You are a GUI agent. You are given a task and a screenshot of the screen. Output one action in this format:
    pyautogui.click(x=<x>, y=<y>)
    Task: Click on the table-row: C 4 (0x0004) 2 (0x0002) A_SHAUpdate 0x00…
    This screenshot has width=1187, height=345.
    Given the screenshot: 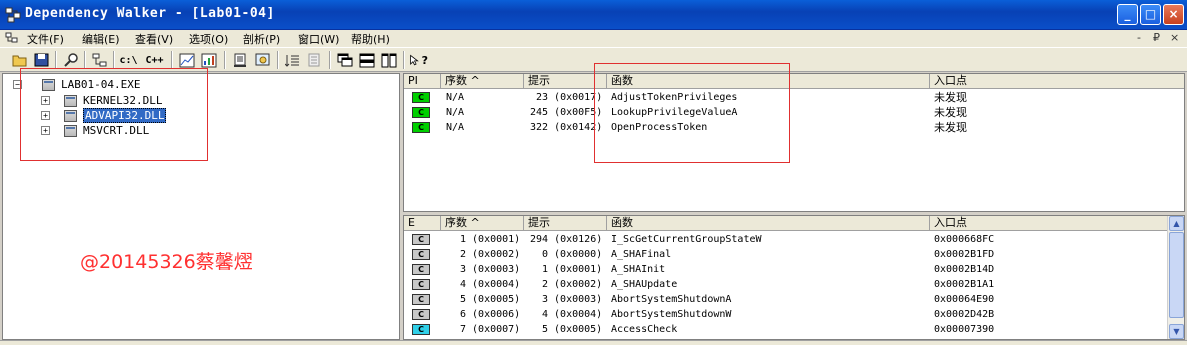 What is the action you would take?
    pyautogui.click(x=794, y=284)
    